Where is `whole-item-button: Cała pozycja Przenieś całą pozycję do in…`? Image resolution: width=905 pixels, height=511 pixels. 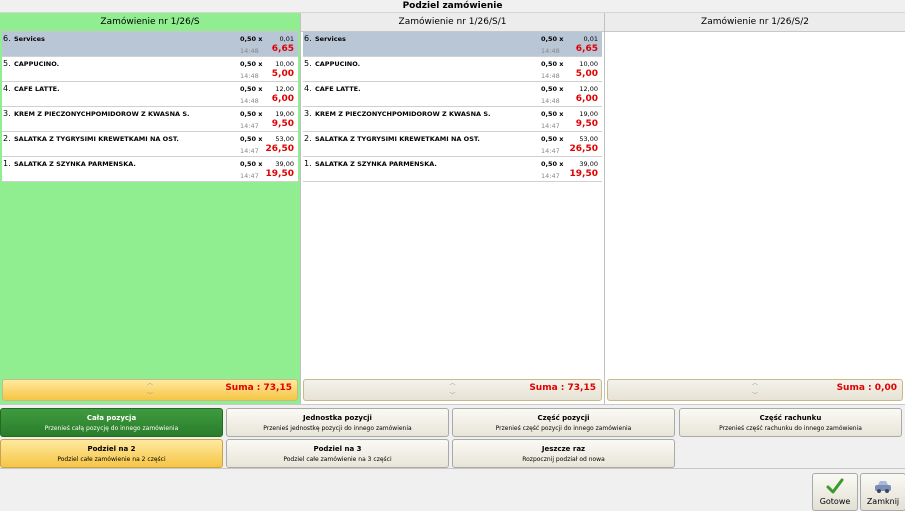
whole-item-button: Cała pozycja Przenieś całą pozycję do in… is located at coordinates (111, 422).